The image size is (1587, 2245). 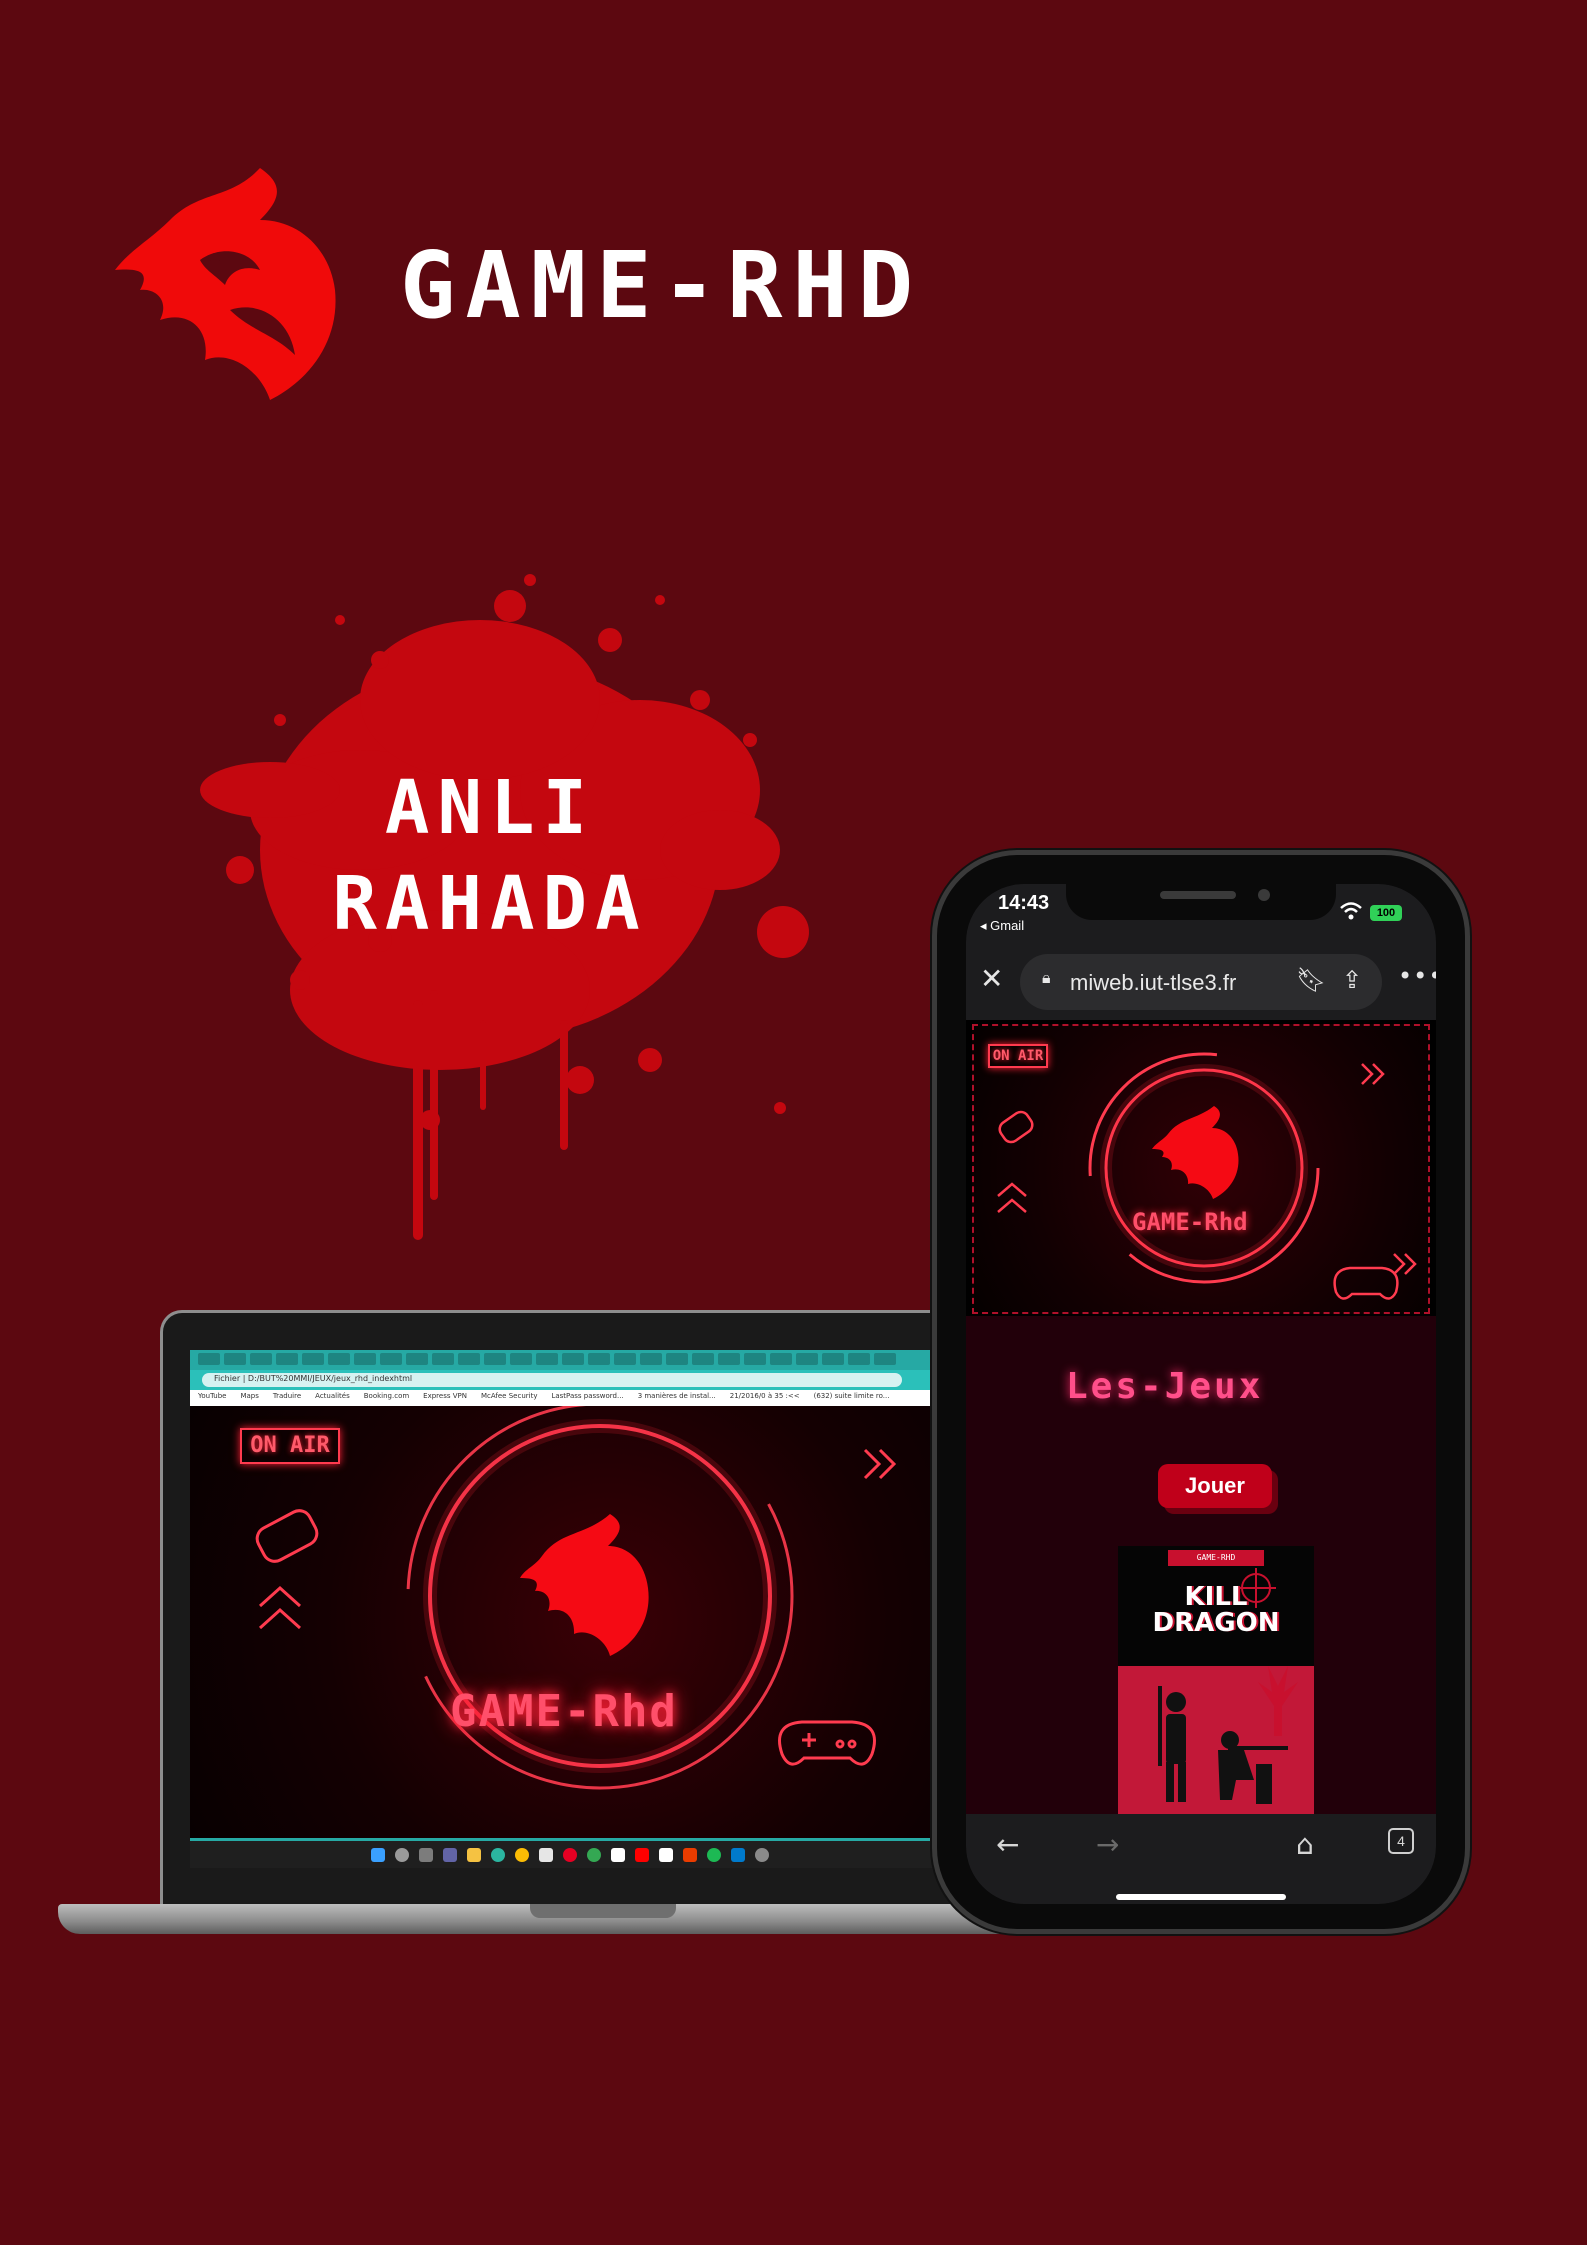 What do you see at coordinates (1215, 1486) in the screenshot?
I see `play-button: Jouer` at bounding box center [1215, 1486].